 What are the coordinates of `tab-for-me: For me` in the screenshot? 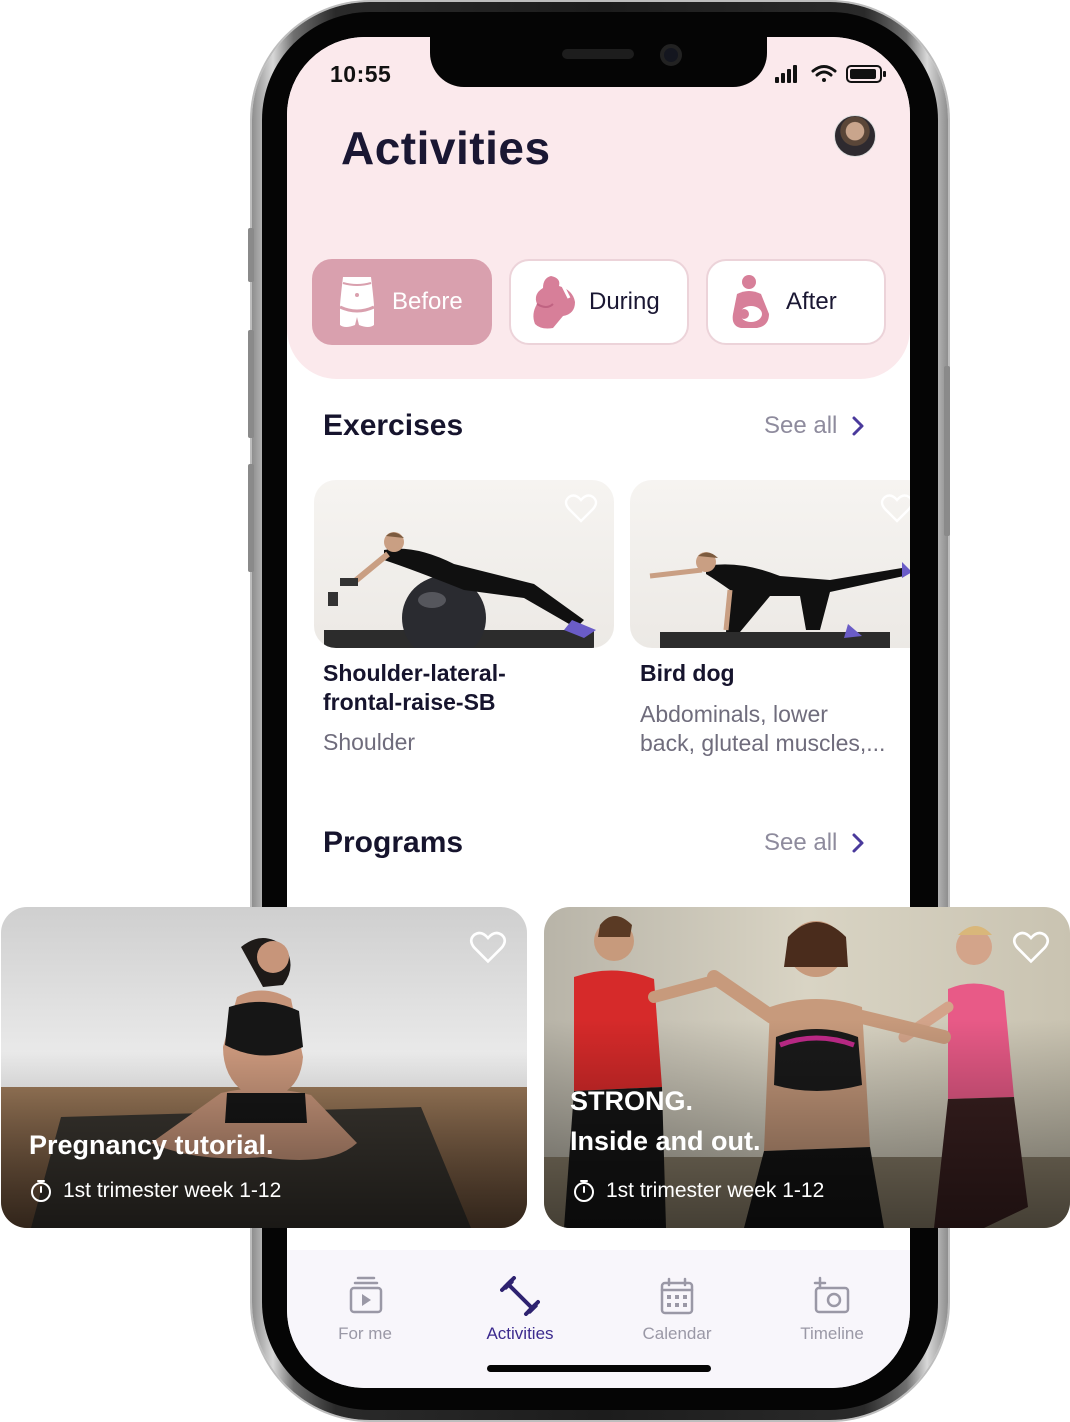 It's located at (365, 1310).